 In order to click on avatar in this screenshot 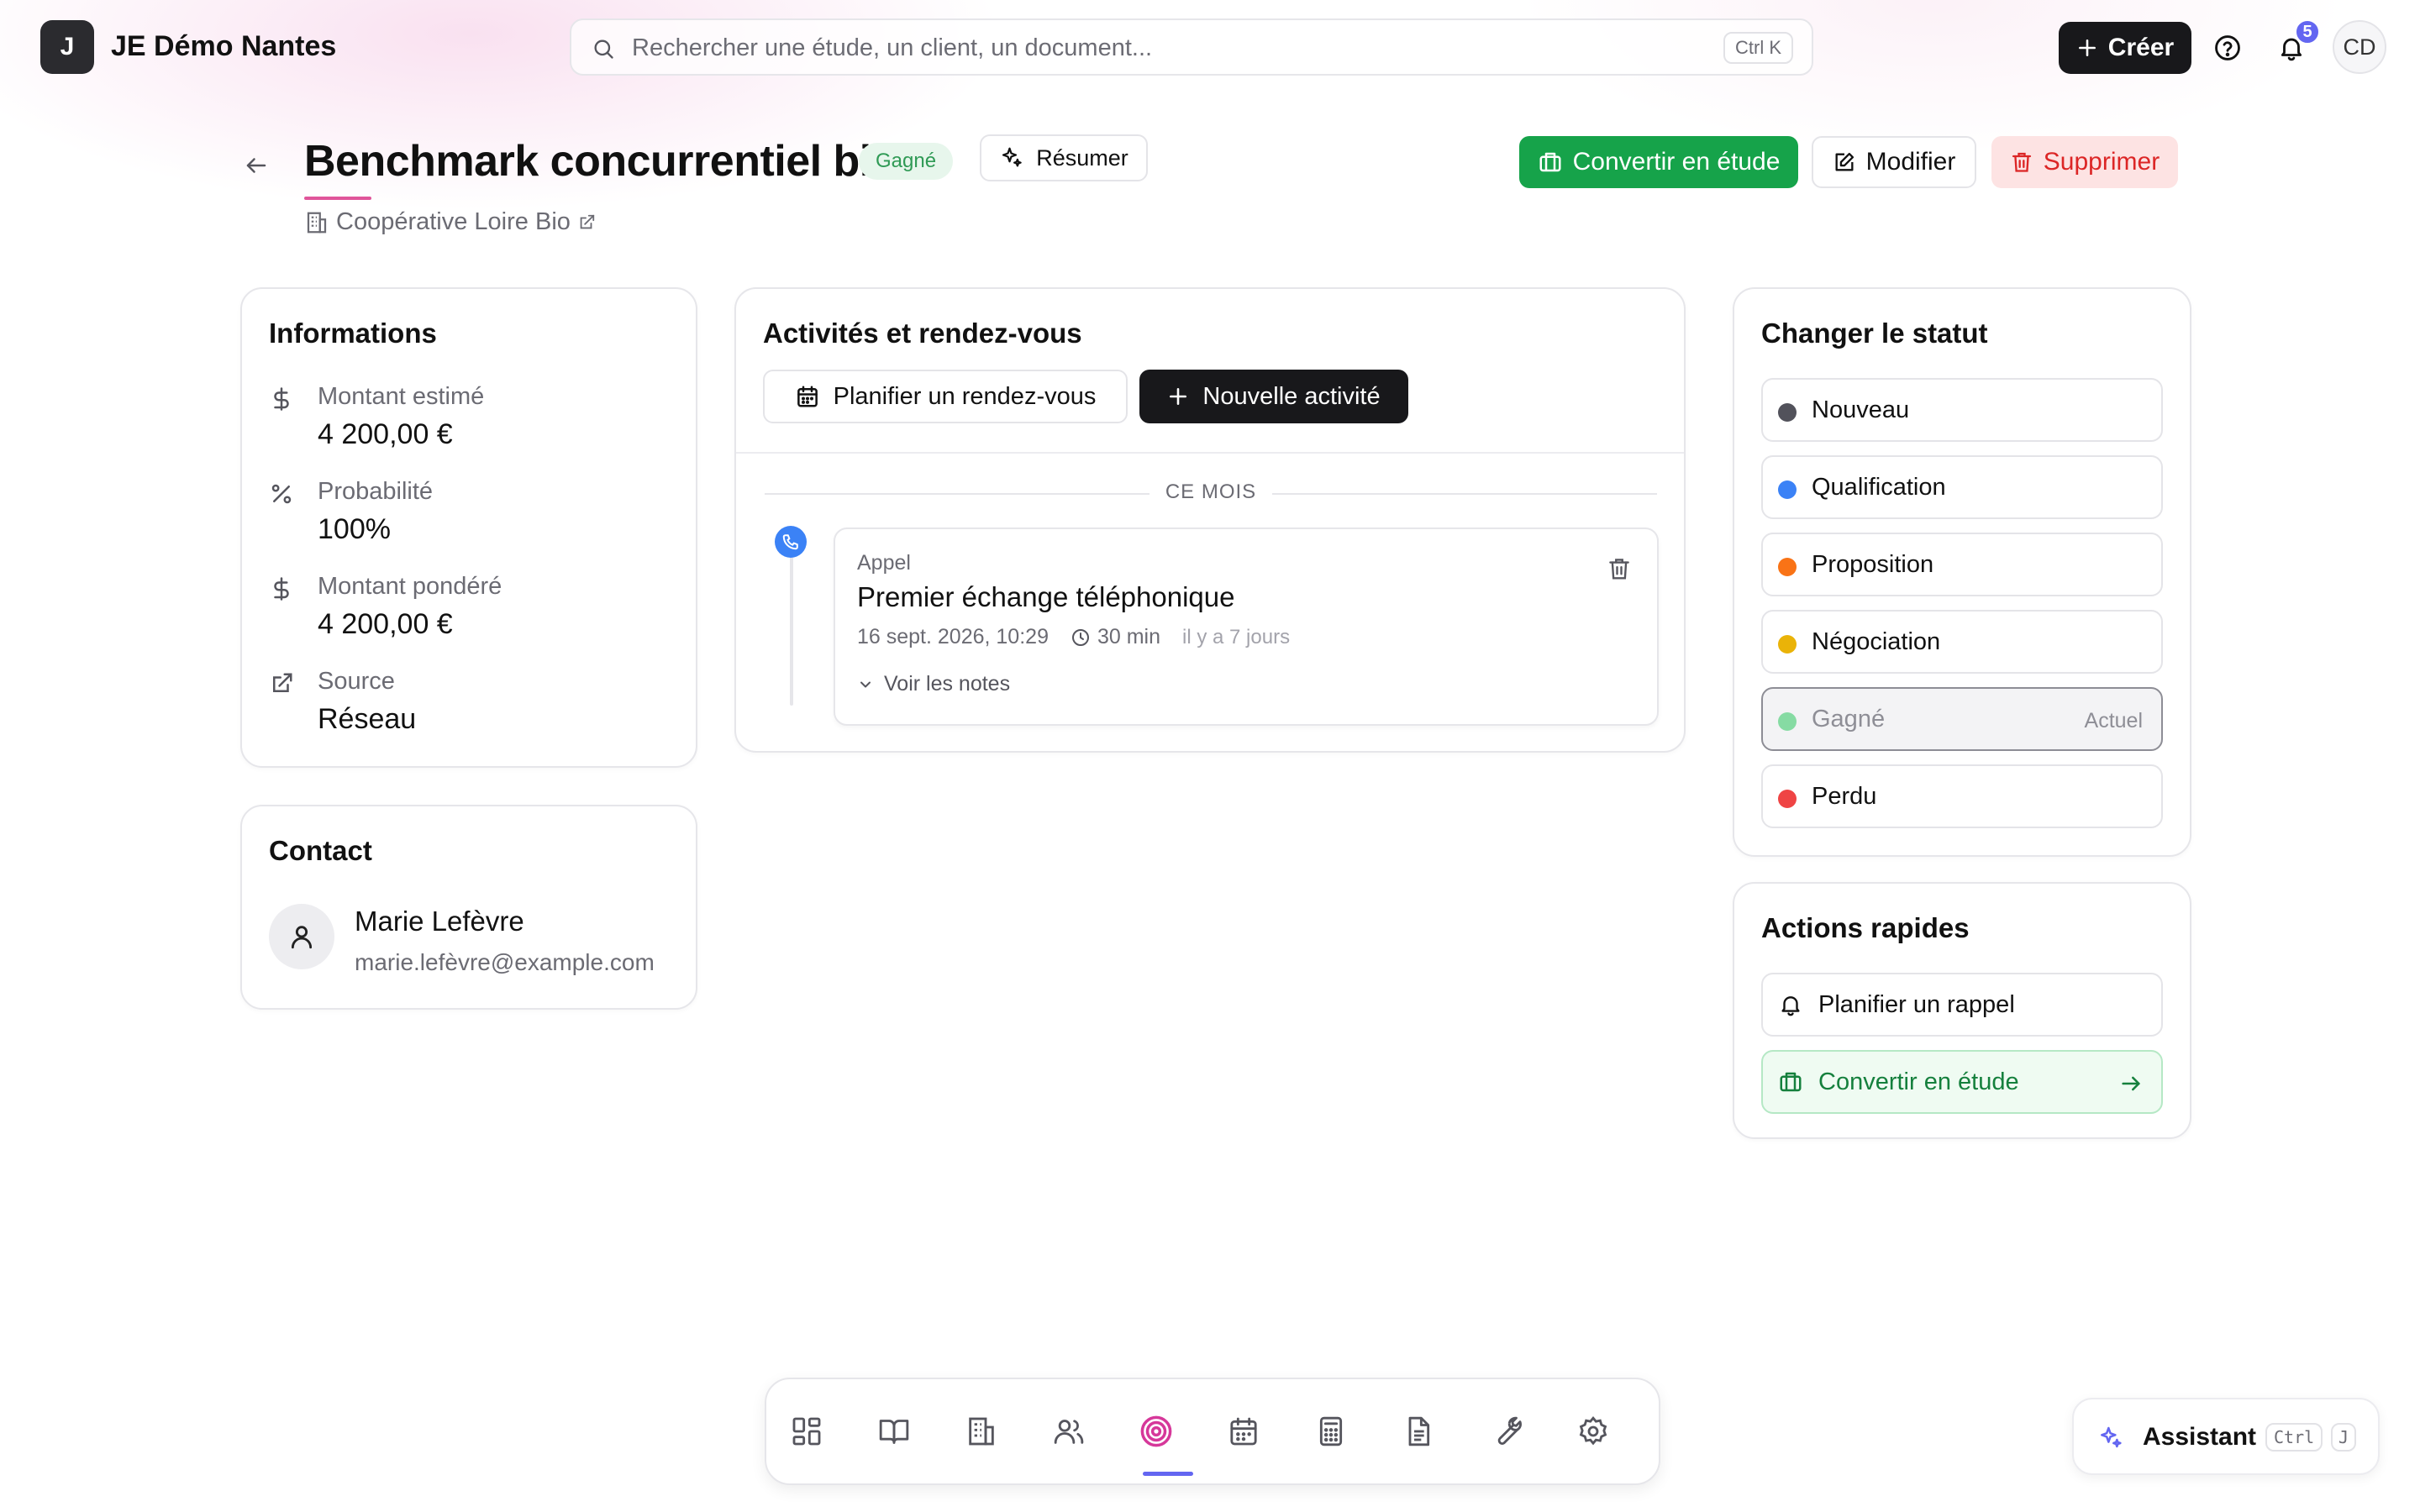, I will do `click(301, 936)`.